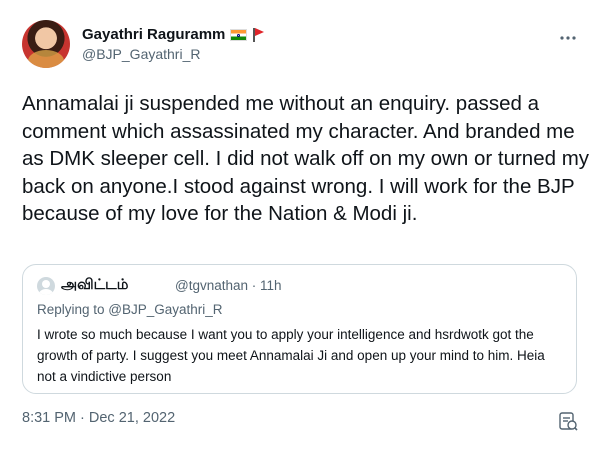  I want to click on india-flag-icon, so click(239, 34).